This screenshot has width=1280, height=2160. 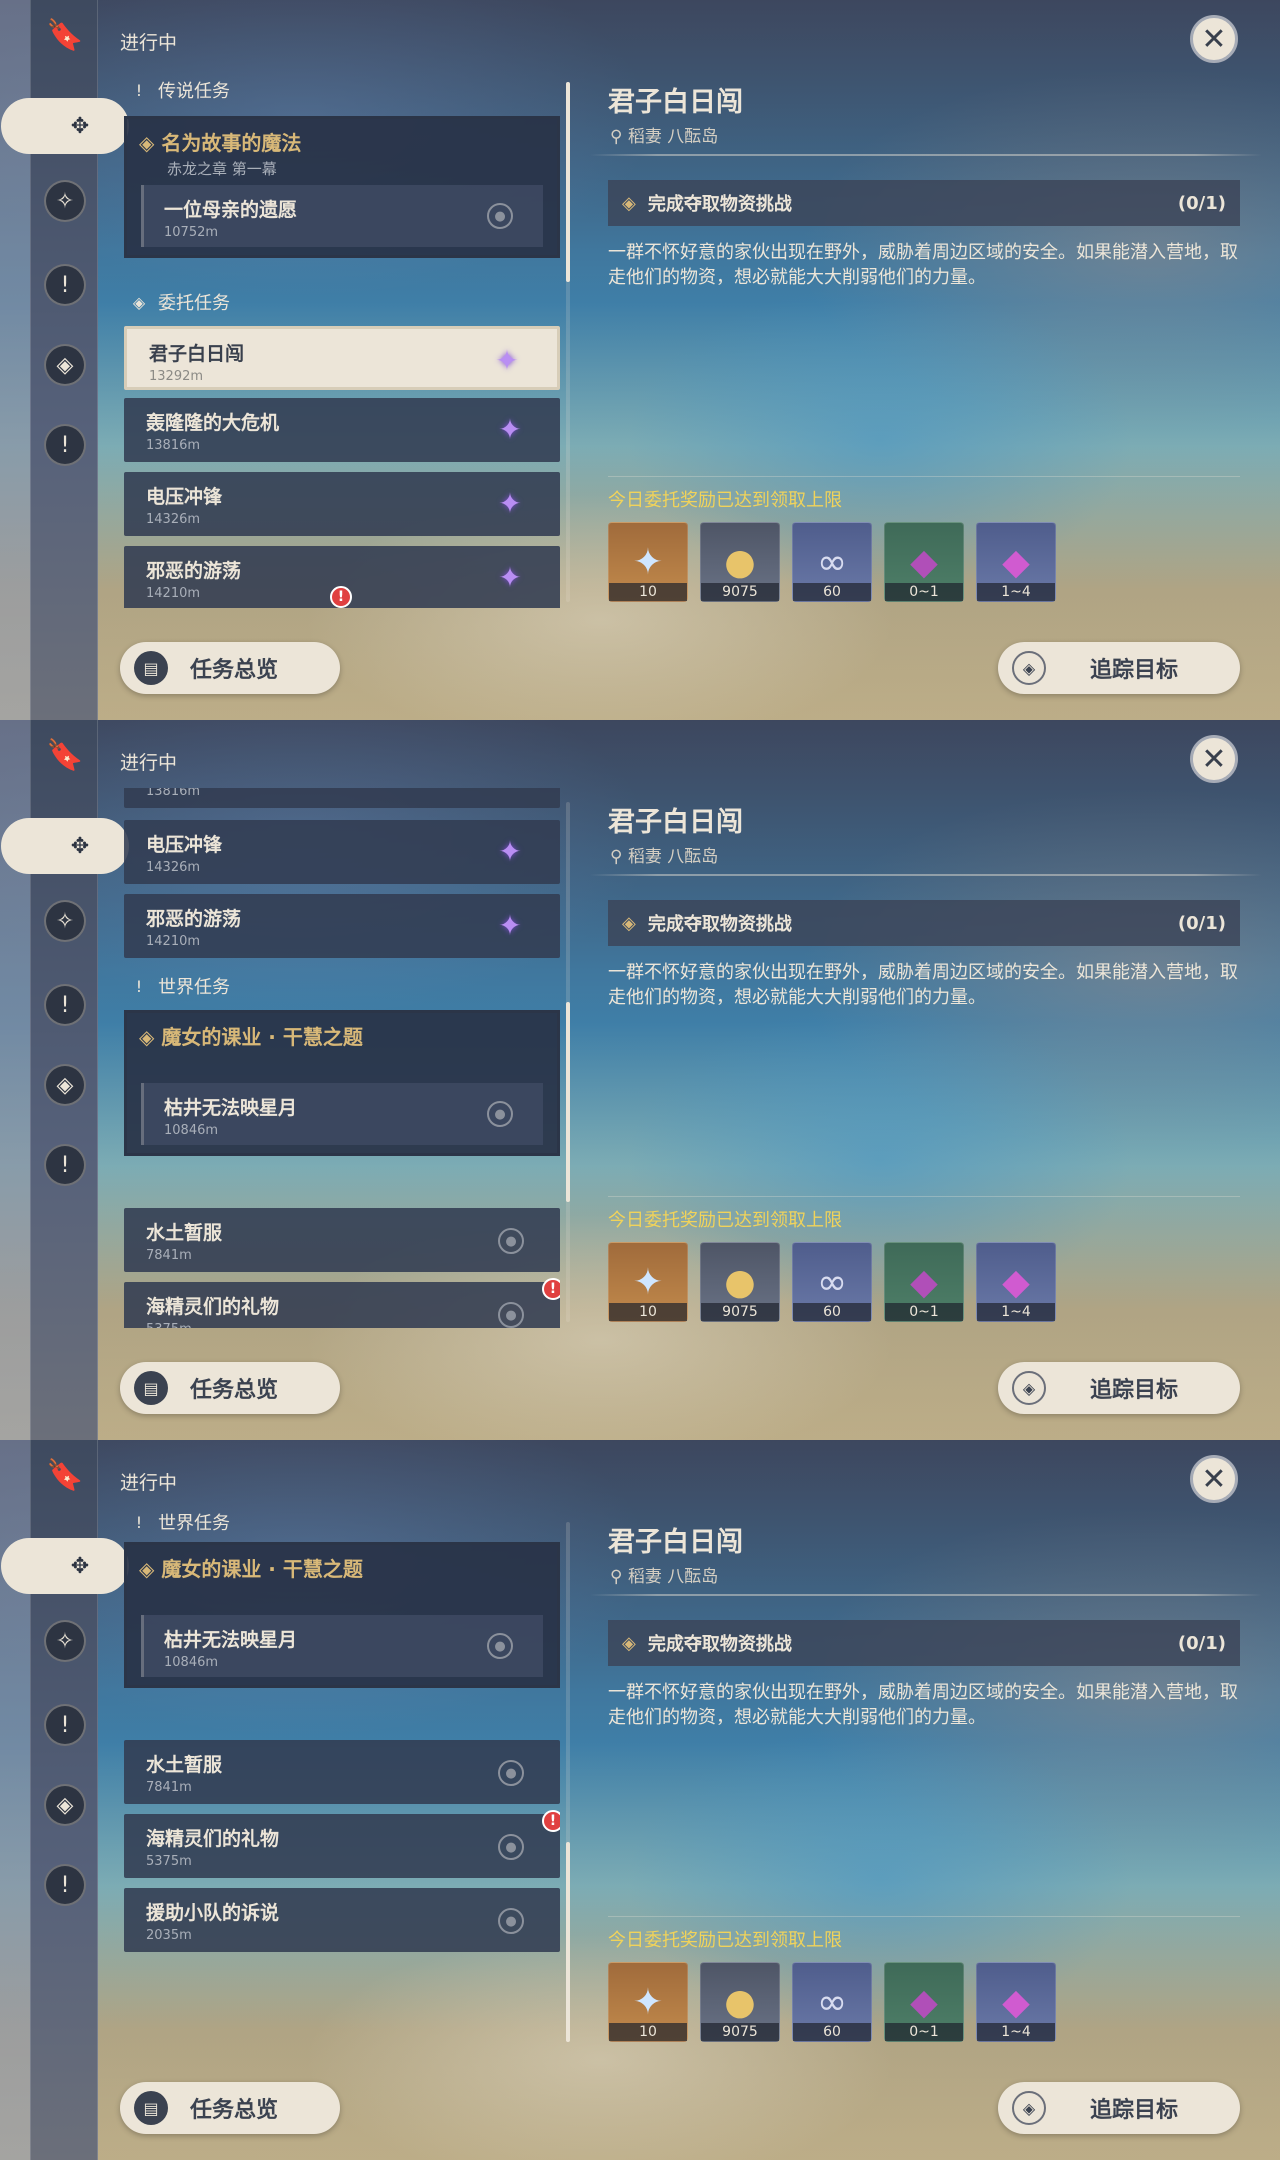 What do you see at coordinates (1029, 2108) in the screenshot?
I see `track-icon: ◈` at bounding box center [1029, 2108].